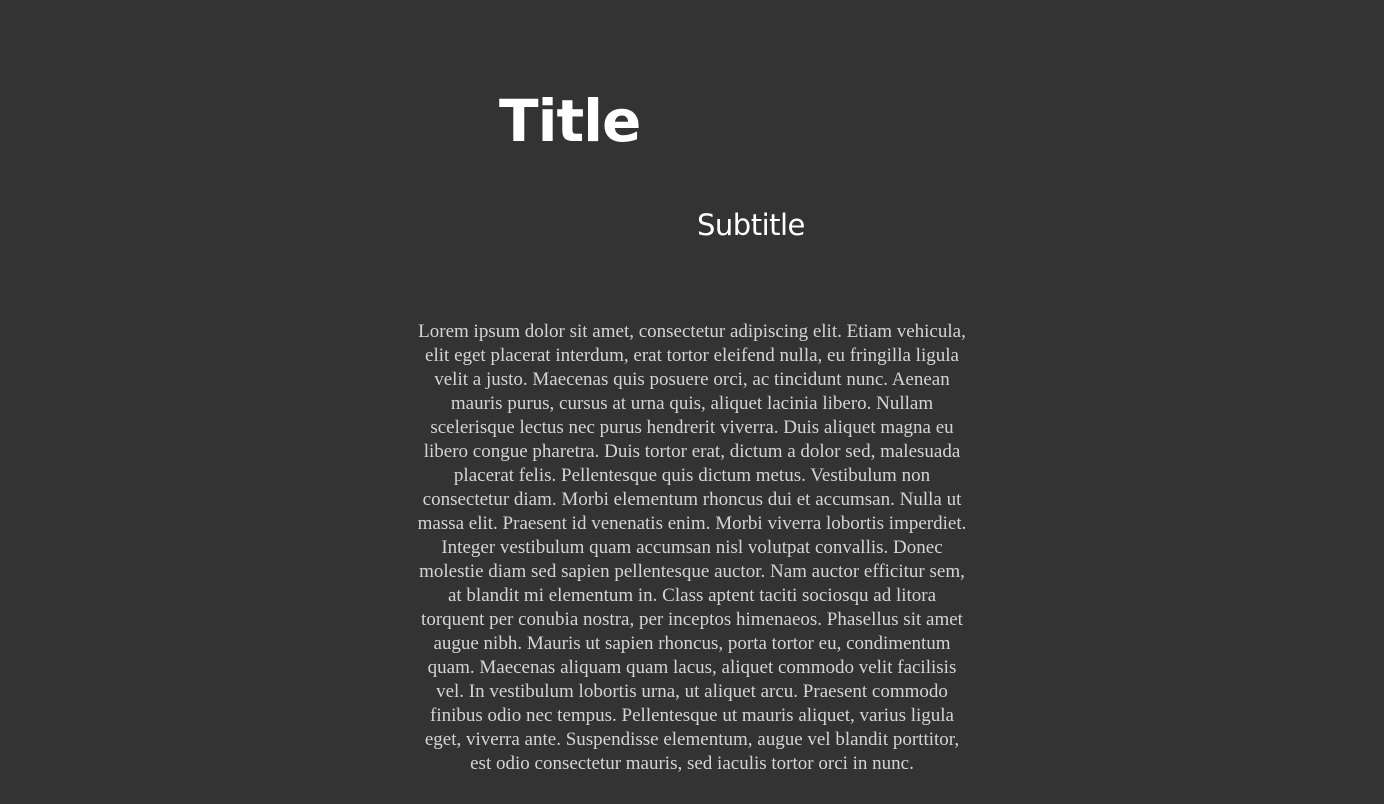  I want to click on page-title: Title, so click(570, 121).